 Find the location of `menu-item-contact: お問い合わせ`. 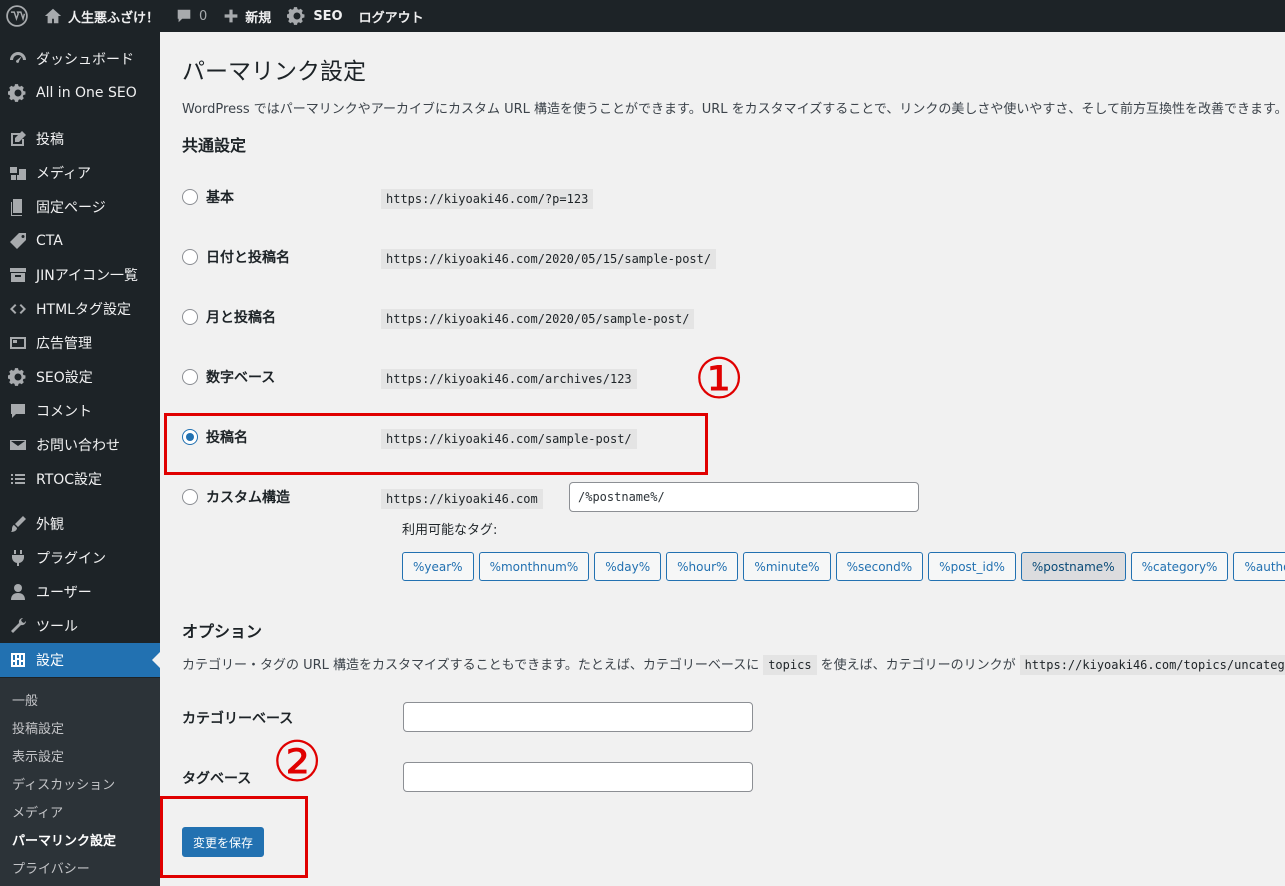

menu-item-contact: お問い合わせ is located at coordinates (80, 445).